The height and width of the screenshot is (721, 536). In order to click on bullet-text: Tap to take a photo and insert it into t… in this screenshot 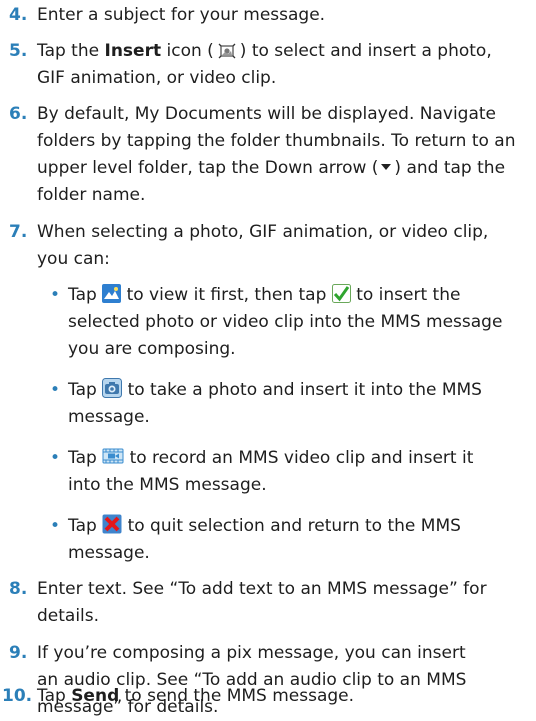, I will do `click(294, 404)`.